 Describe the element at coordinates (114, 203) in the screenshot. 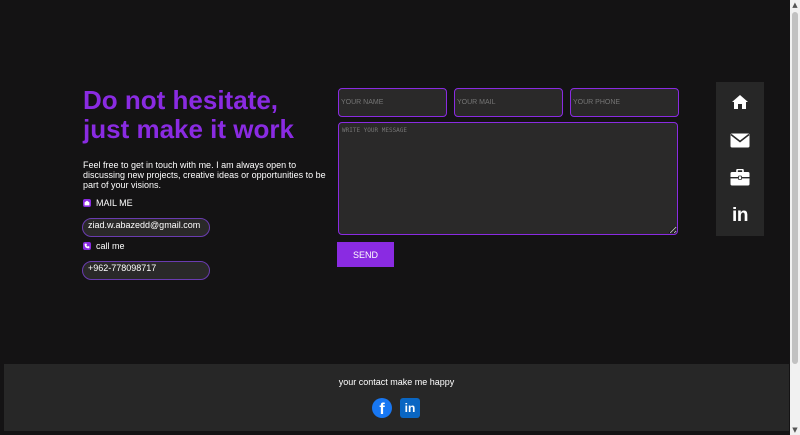

I see `mail-me-text: MAIL ME` at that location.